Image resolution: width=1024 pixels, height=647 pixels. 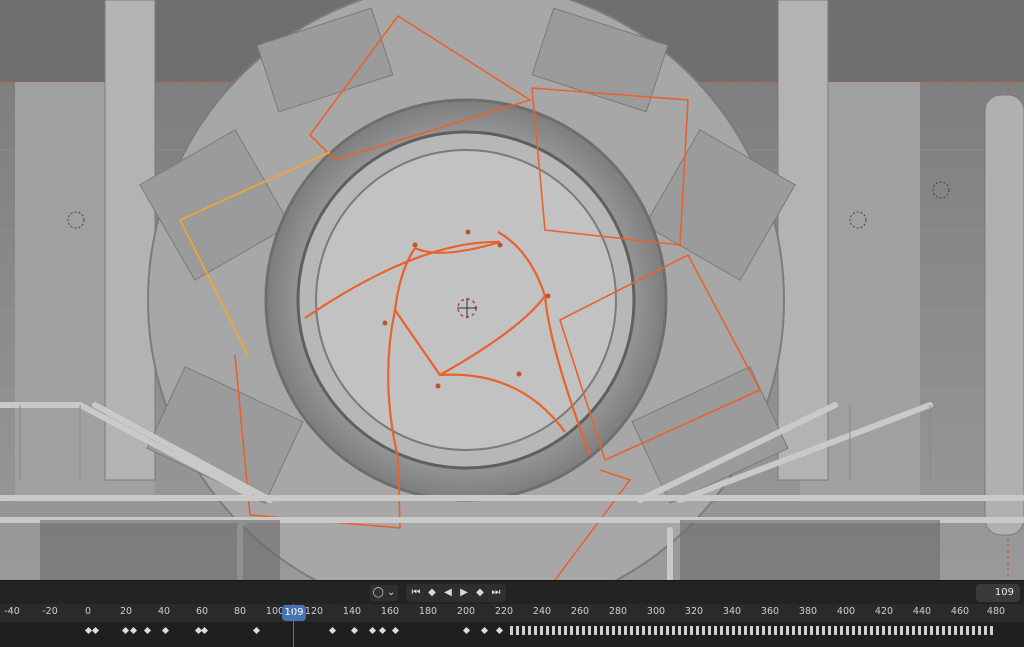 I want to click on tick-label: 160, so click(x=390, y=611).